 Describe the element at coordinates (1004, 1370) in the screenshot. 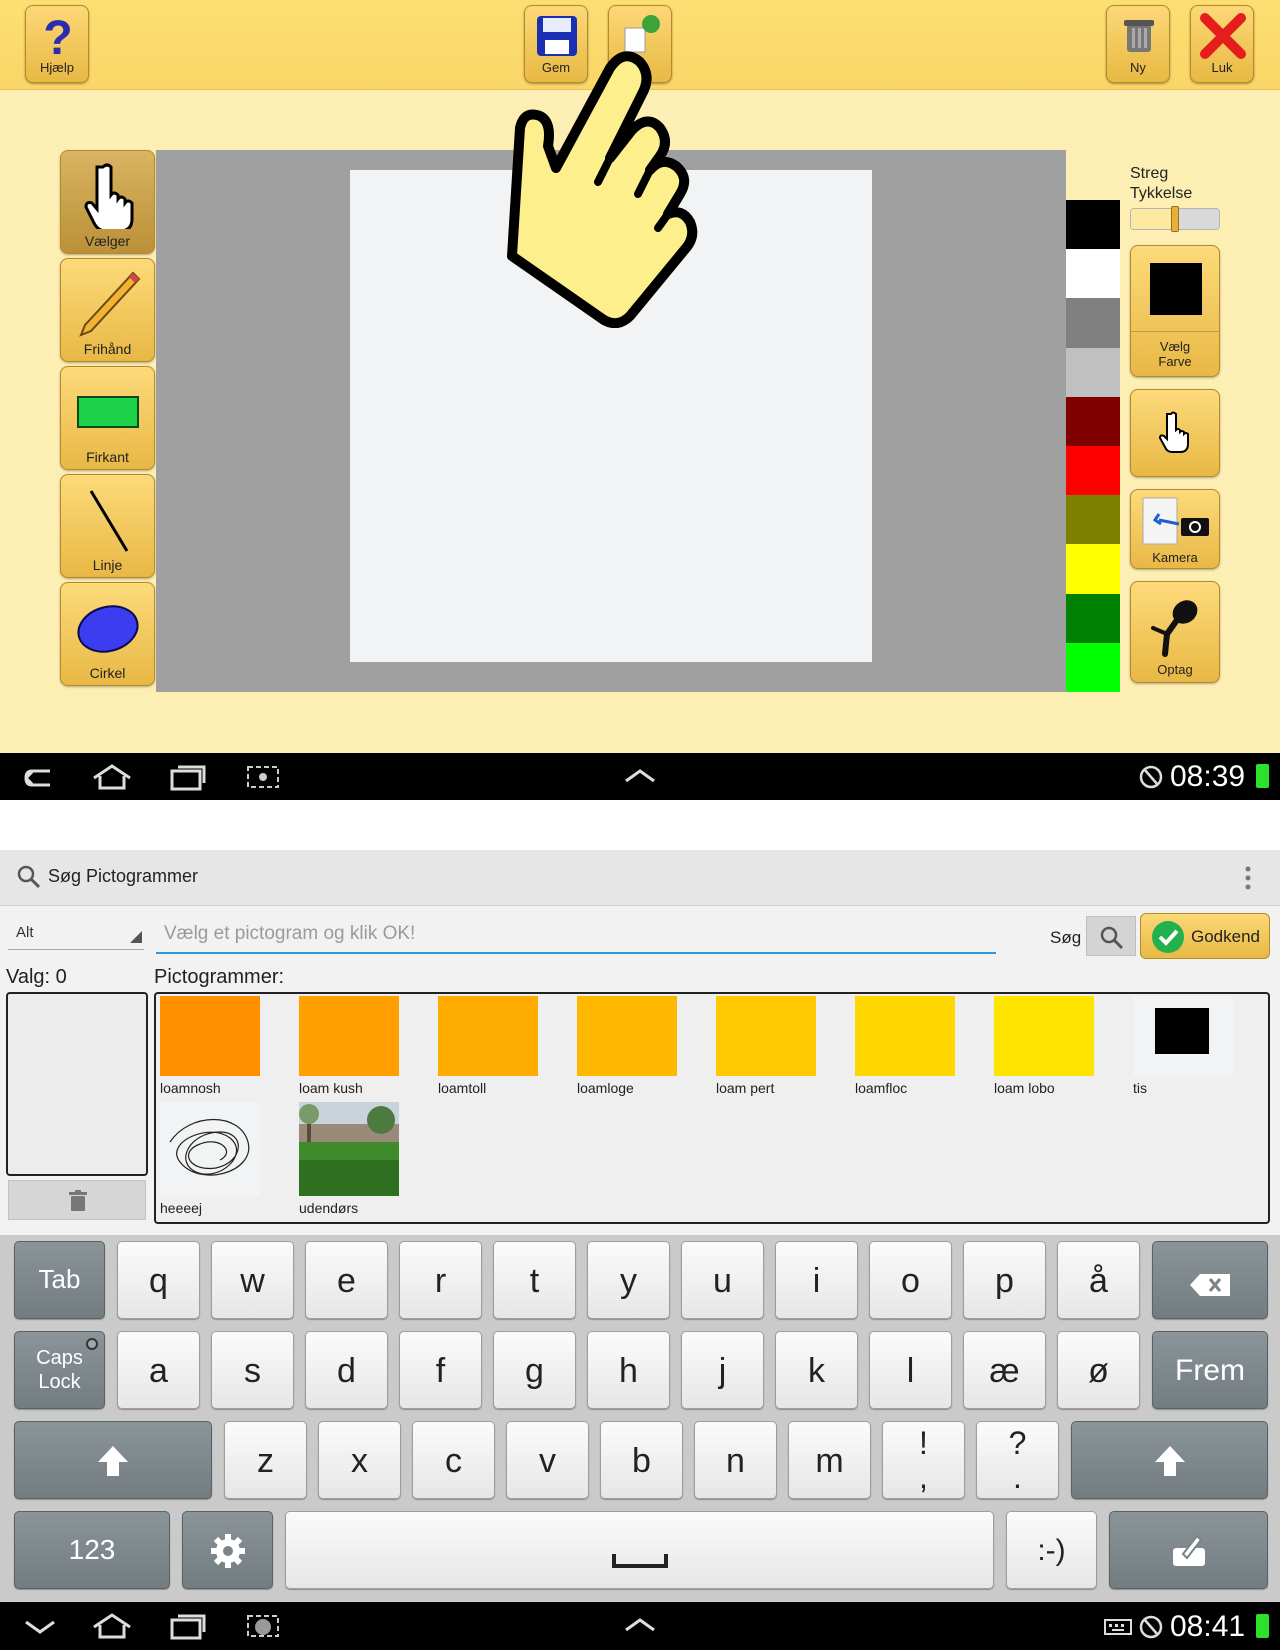

I see `key-ae: æ` at that location.